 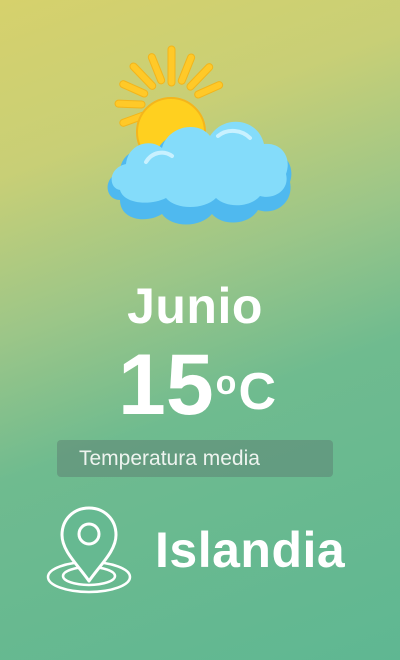 I want to click on sun-behind-cloud-icon, so click(x=199, y=135).